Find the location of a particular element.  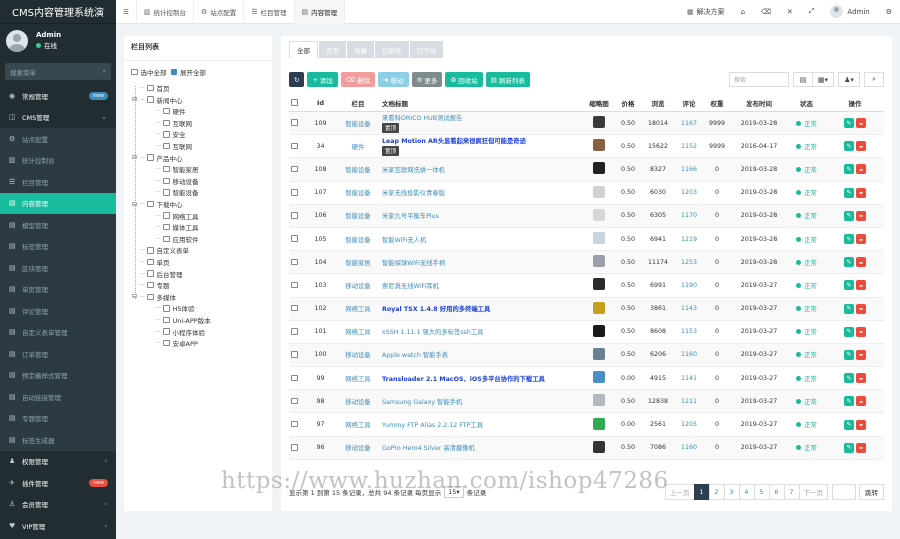

page-number-button: 2 is located at coordinates (716, 492).